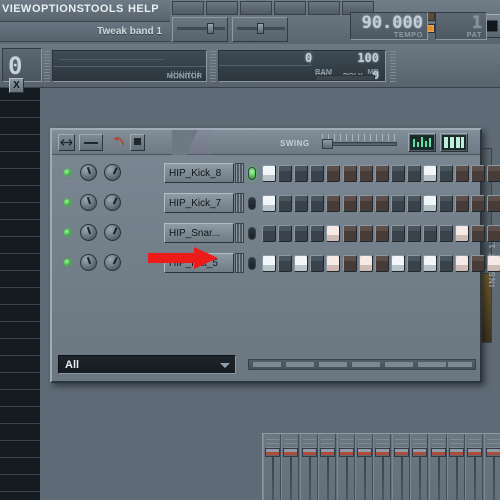 This screenshot has width=500, height=500. Describe the element at coordinates (200, 29) in the screenshot. I see `master-volume-slider` at that location.